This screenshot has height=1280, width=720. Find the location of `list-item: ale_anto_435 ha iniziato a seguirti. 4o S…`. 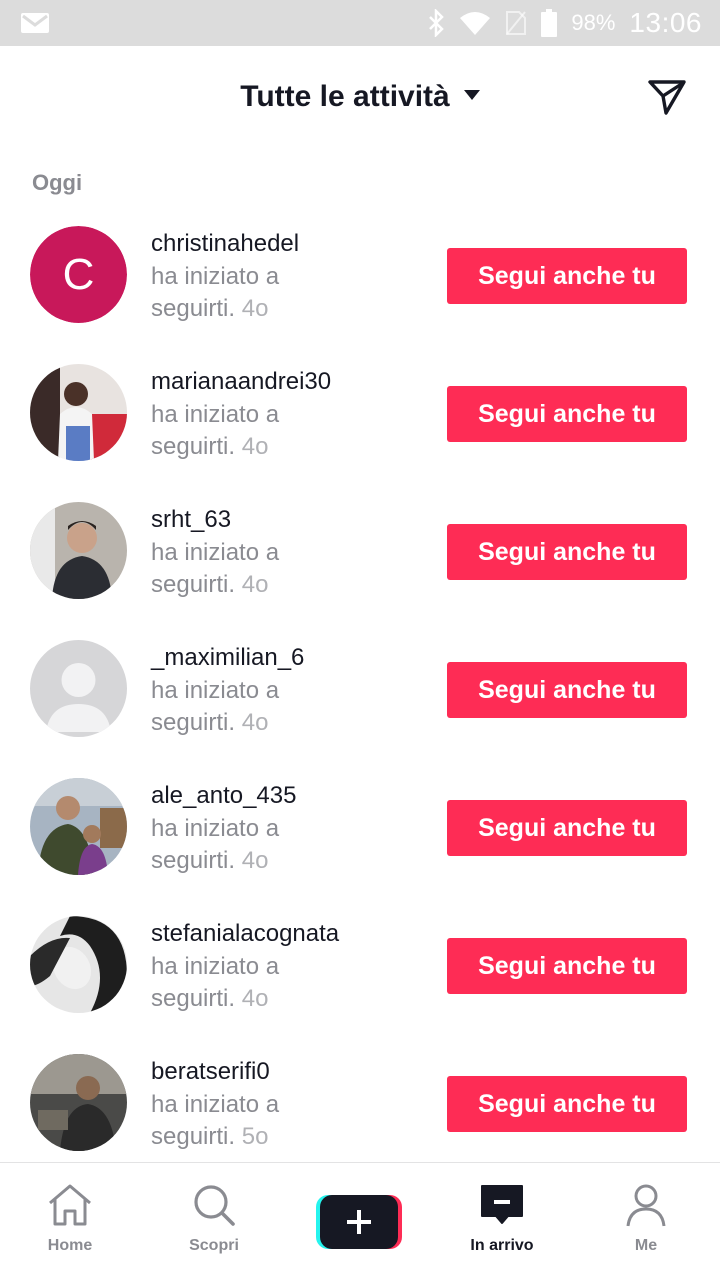

list-item: ale_anto_435 ha iniziato a seguirti. 4o S… is located at coordinates (360, 829).